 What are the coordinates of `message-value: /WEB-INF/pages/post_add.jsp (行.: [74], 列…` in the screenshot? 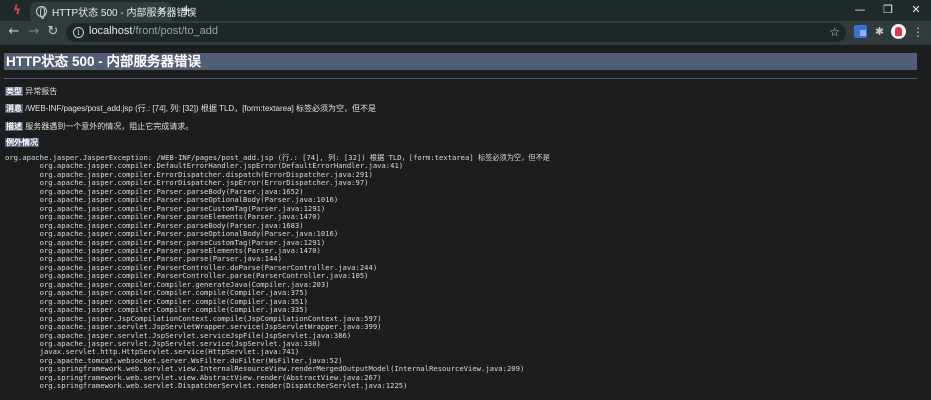 It's located at (200, 108).